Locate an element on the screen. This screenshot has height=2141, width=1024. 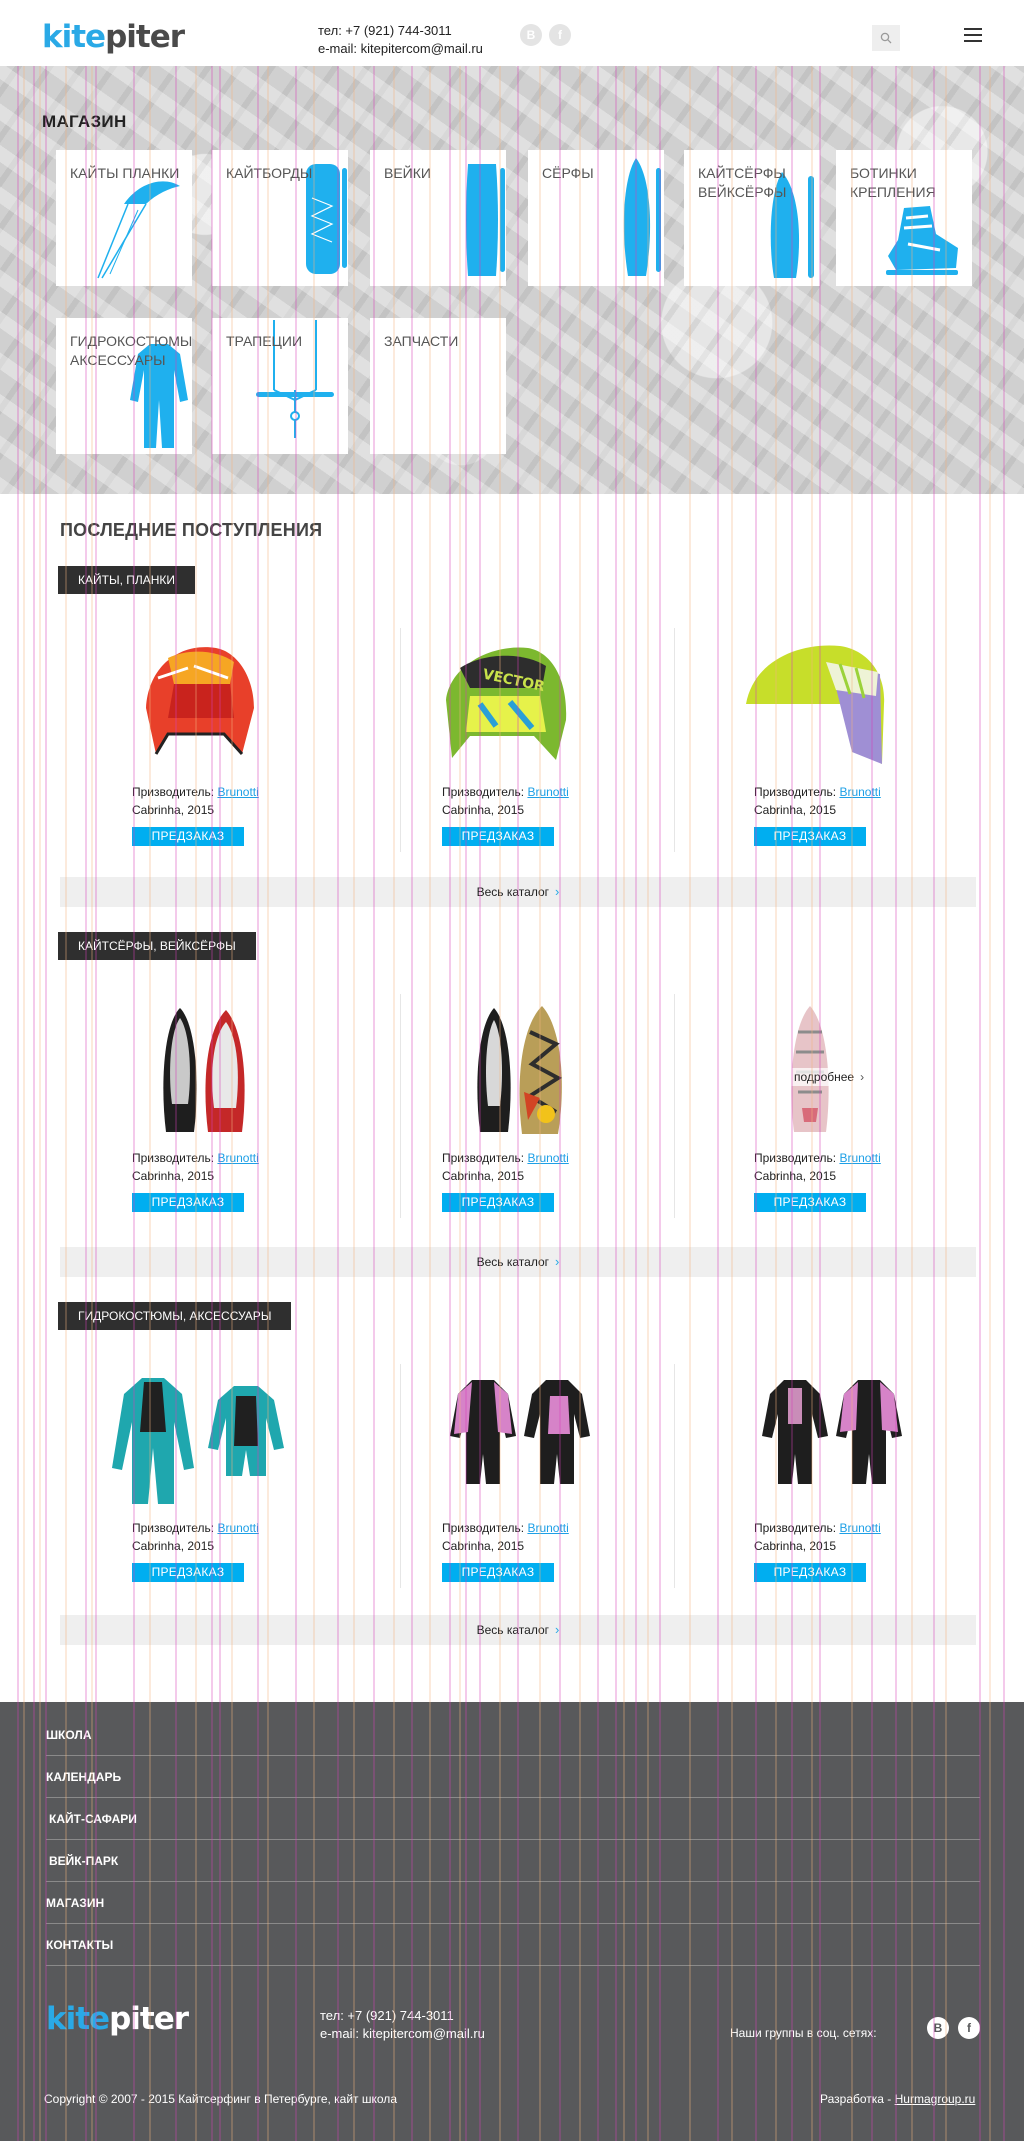
group-label-kites: КАЙТЫ, ПЛАНКИ is located at coordinates (127, 580).